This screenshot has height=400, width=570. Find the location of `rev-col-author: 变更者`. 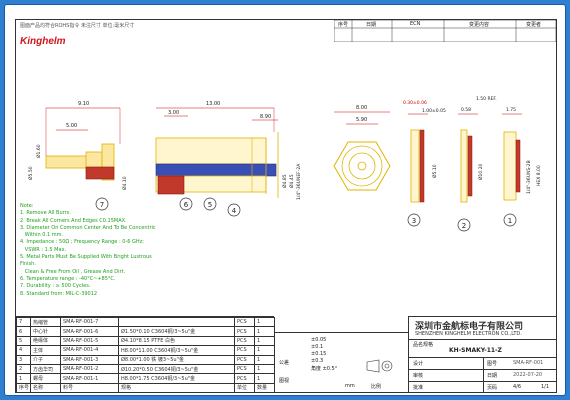

rev-col-author: 变更者 is located at coordinates (534, 25).